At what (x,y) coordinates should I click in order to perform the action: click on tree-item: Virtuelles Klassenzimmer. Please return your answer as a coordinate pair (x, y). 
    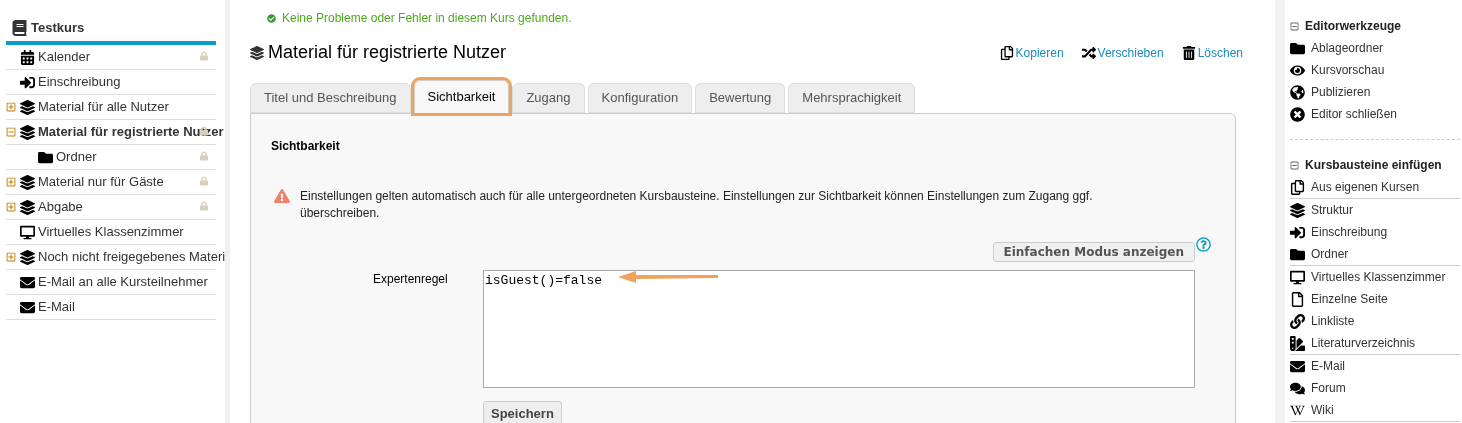
    Looking at the image, I should click on (111, 232).